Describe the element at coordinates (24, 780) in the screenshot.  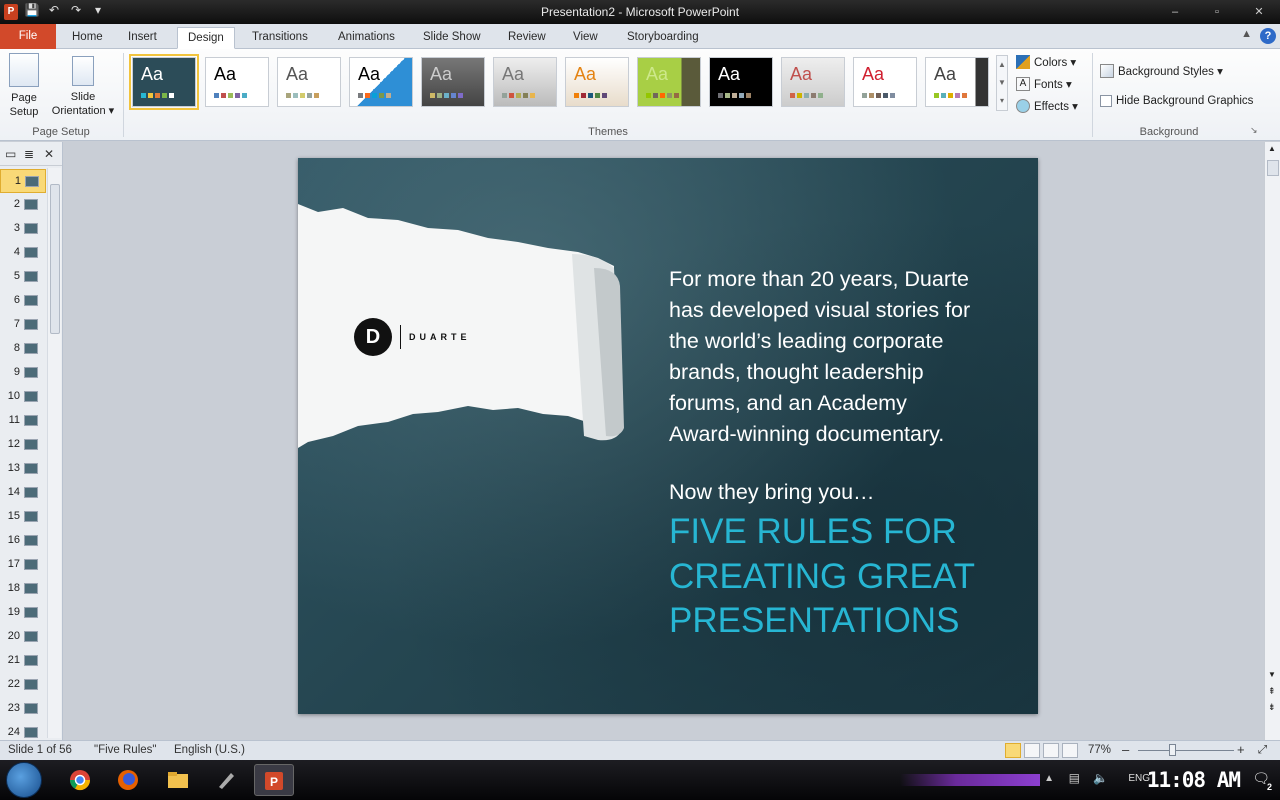
I see `start-button` at that location.